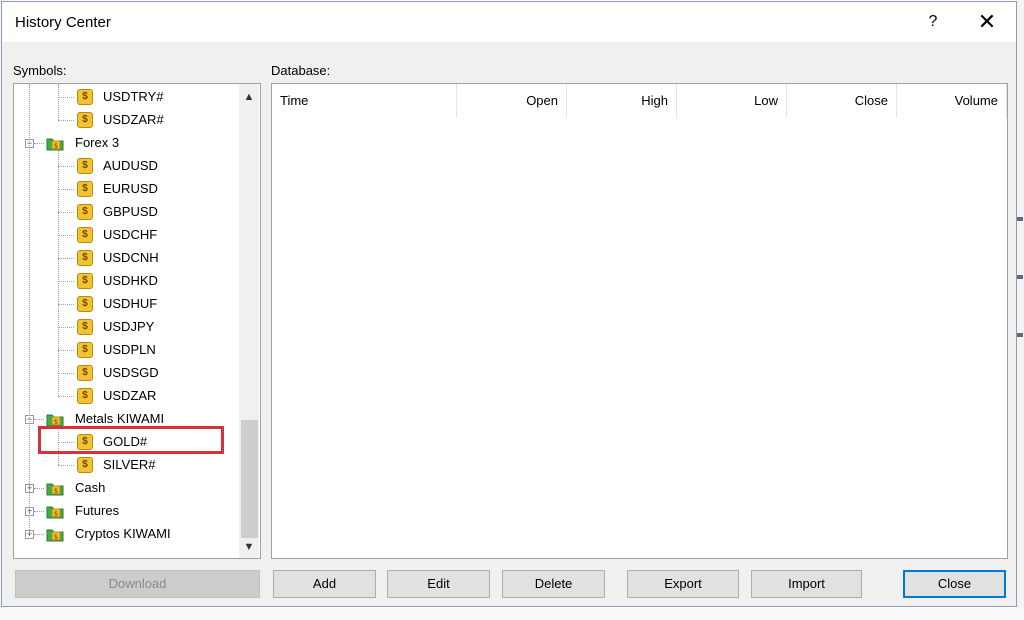 Image resolution: width=1024 pixels, height=620 pixels. I want to click on tree-symbol-item: $ USDZAR#, so click(127, 120).